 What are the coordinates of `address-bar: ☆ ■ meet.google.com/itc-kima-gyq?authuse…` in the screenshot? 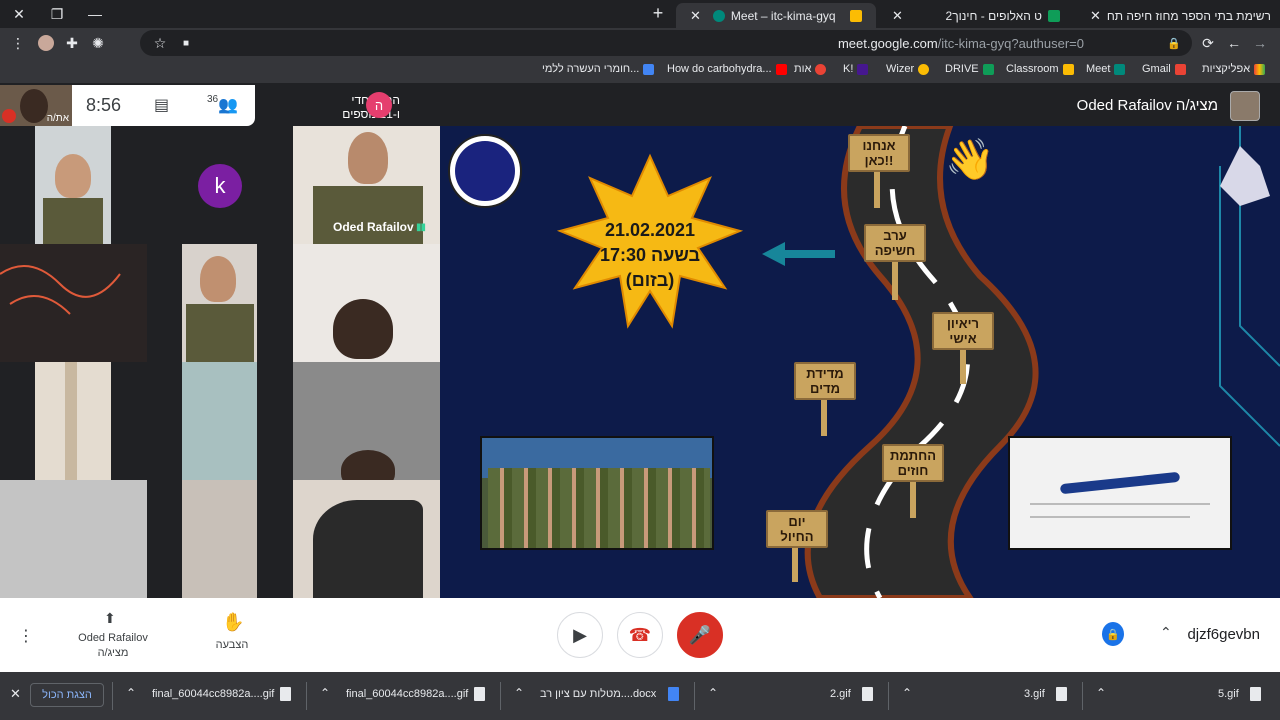 It's located at (666, 43).